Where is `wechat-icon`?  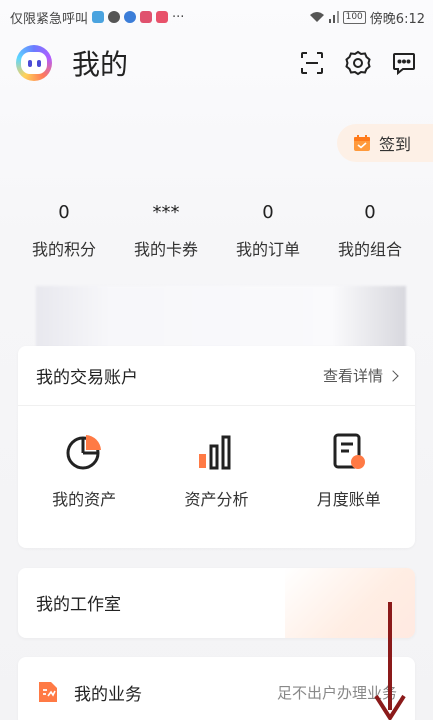
wechat-icon is located at coordinates (114, 17).